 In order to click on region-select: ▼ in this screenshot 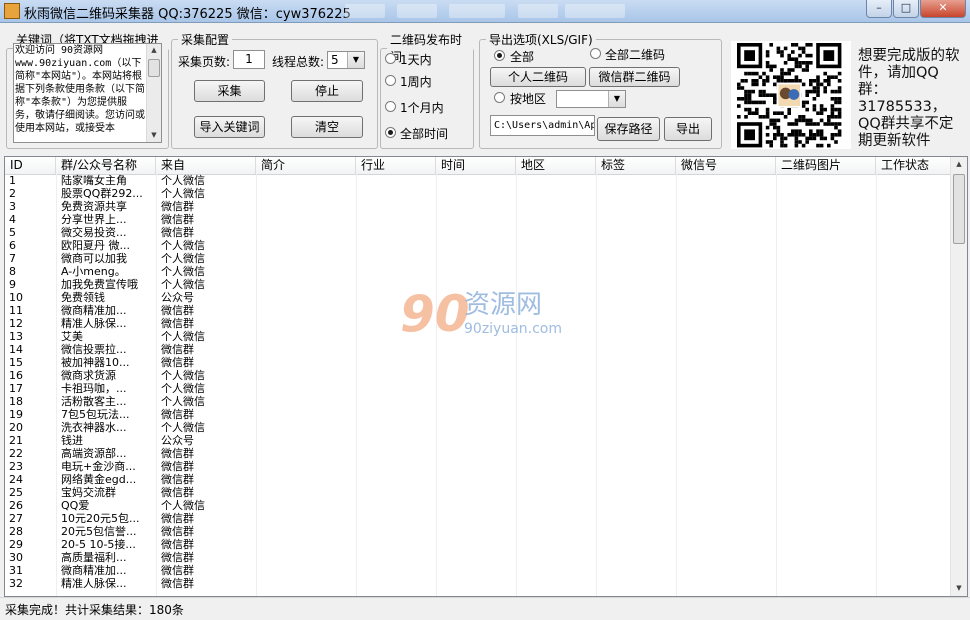, I will do `click(591, 99)`.